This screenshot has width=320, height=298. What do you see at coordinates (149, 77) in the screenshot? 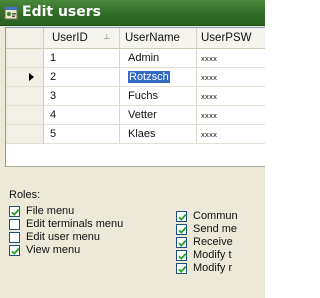
I see `user-name-value: Rotzsch` at bounding box center [149, 77].